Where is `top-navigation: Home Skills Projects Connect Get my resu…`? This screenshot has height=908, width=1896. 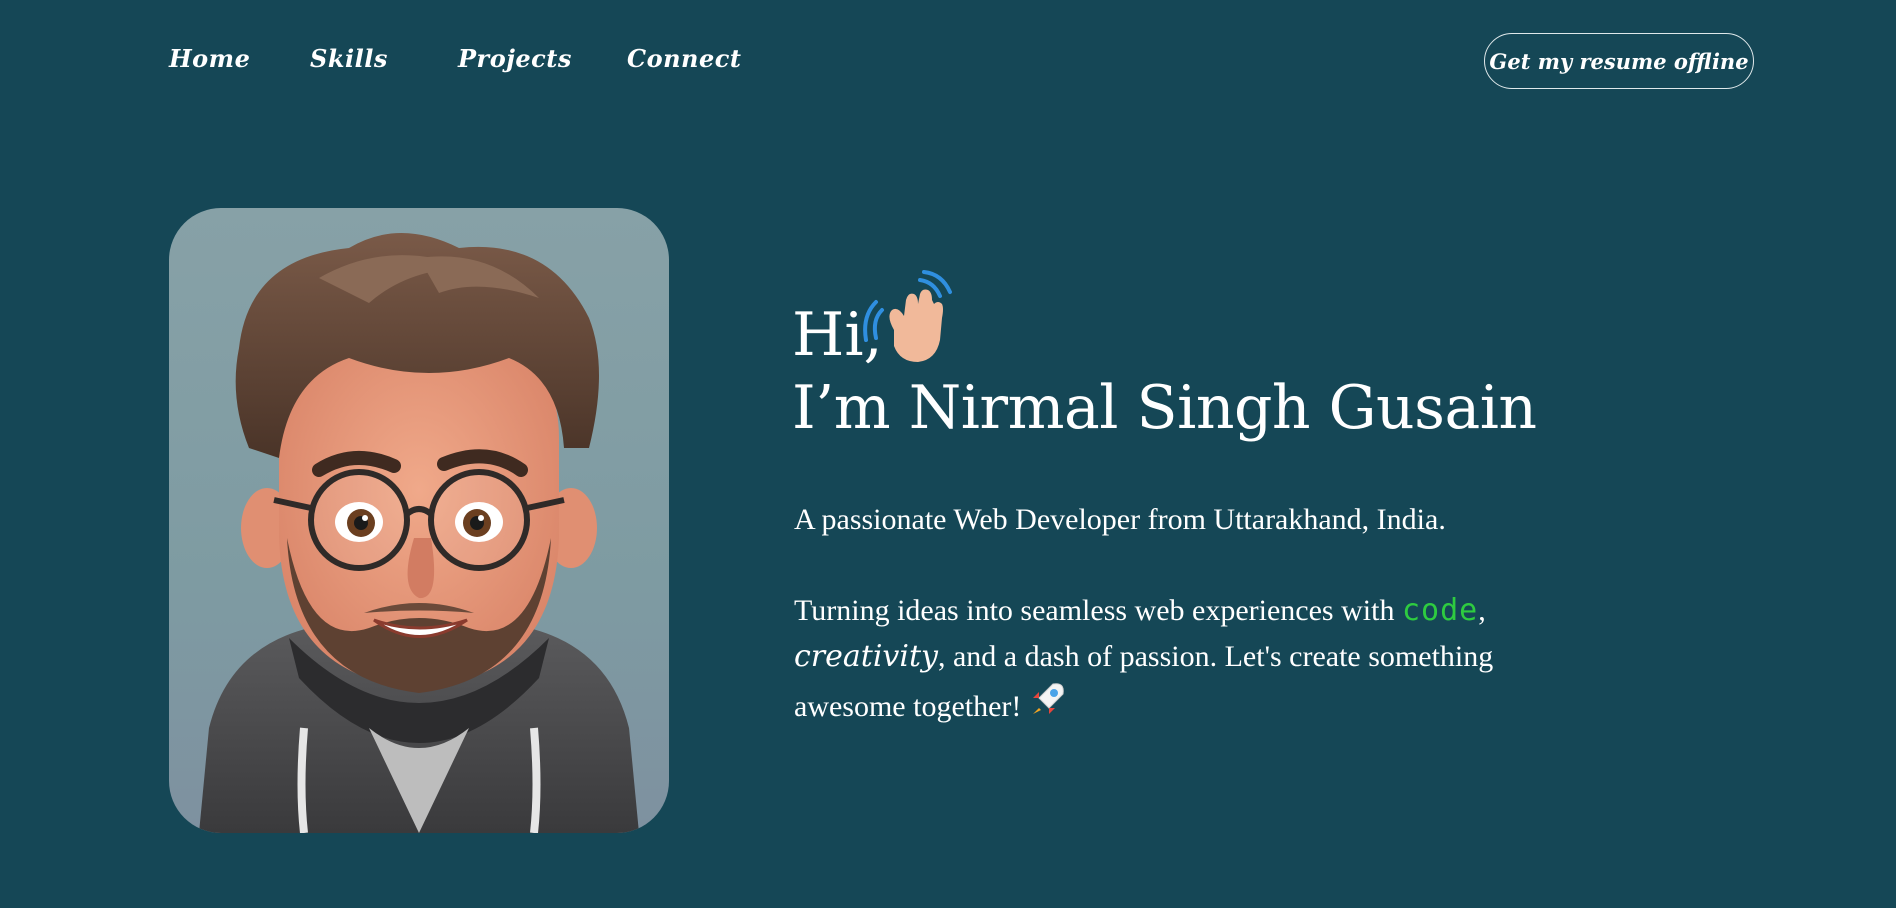 top-navigation: Home Skills Projects Connect Get my resu… is located at coordinates (948, 63).